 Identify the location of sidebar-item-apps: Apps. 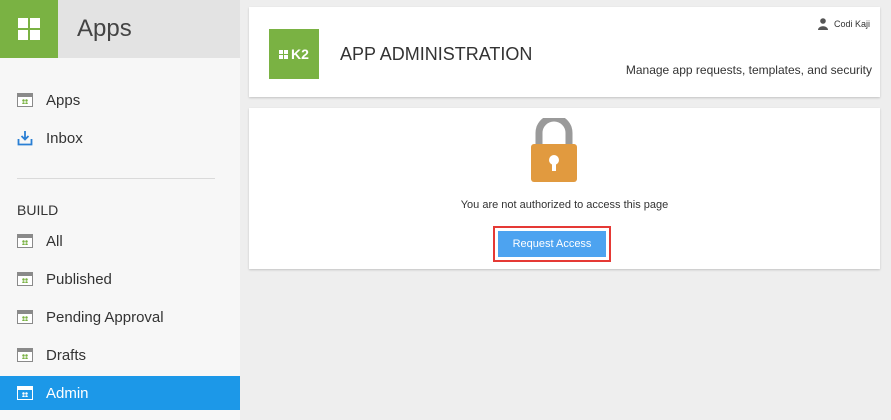
(120, 100).